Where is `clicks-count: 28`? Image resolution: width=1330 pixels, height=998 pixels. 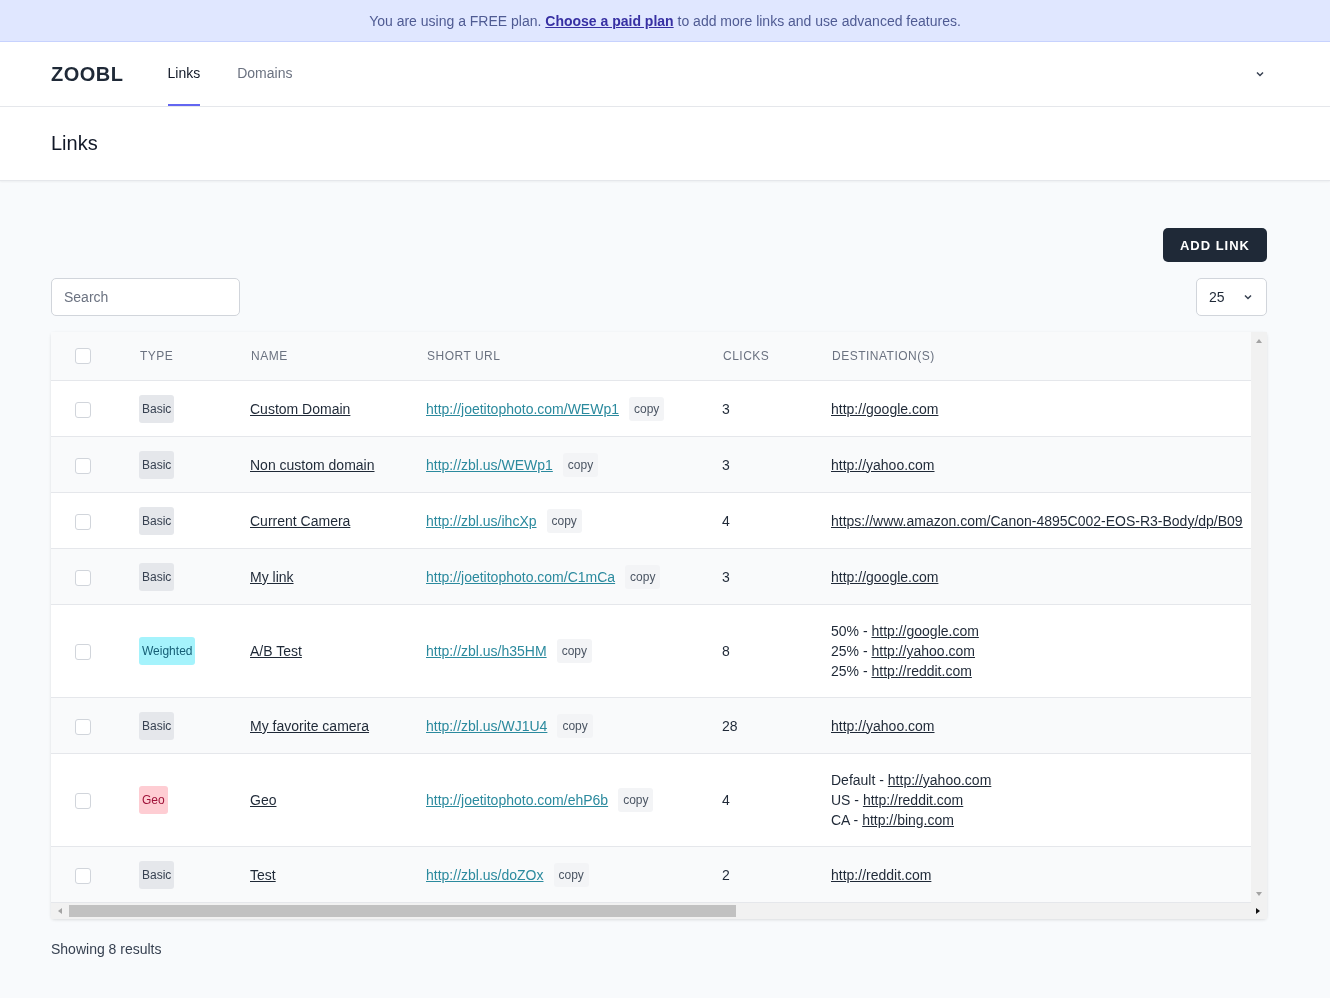
clicks-count: 28 is located at coordinates (730, 725).